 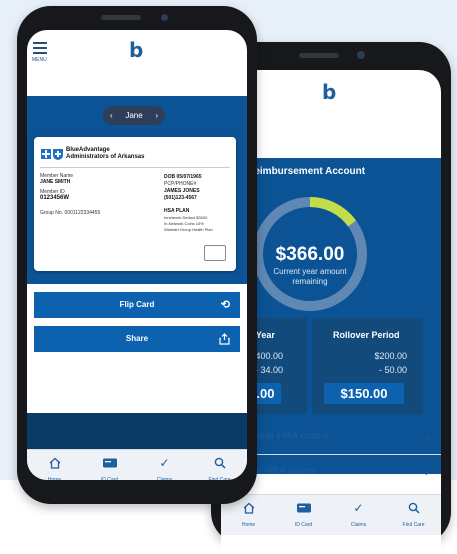 What do you see at coordinates (225, 305) in the screenshot?
I see `rotate-icon: ⟲` at bounding box center [225, 305].